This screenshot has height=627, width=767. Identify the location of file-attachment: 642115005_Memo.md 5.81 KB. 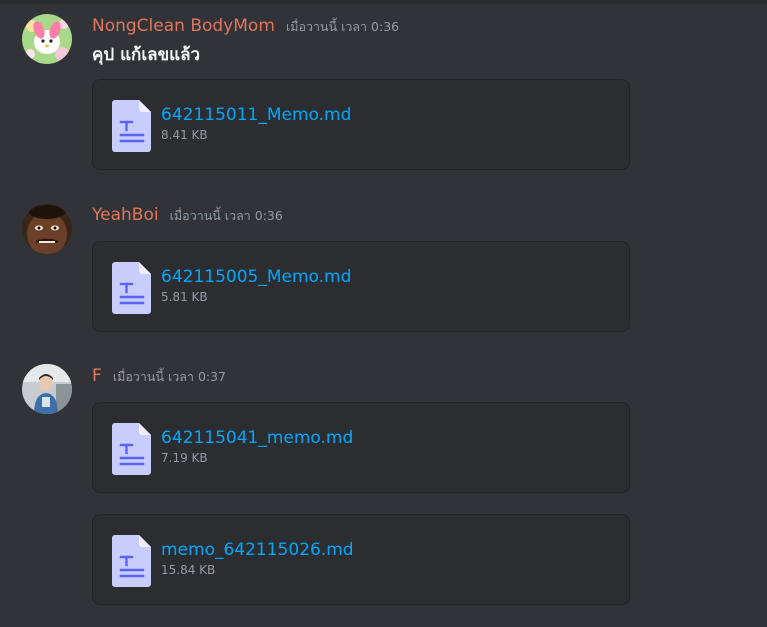
(361, 286).